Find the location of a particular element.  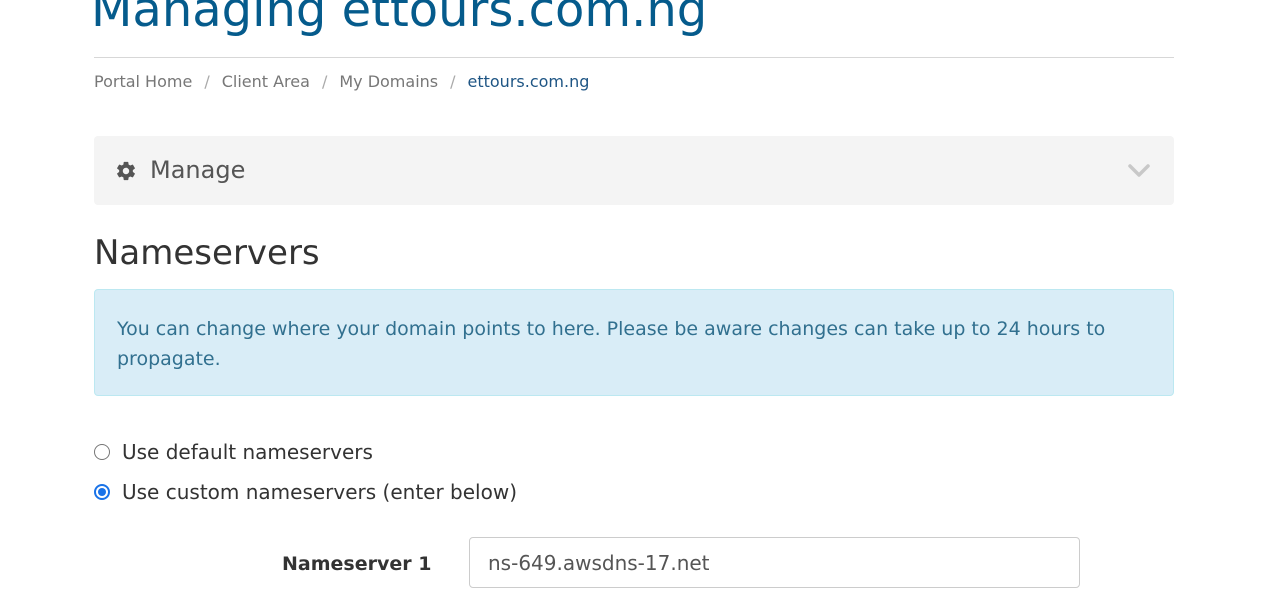

title-divider is located at coordinates (634, 57).